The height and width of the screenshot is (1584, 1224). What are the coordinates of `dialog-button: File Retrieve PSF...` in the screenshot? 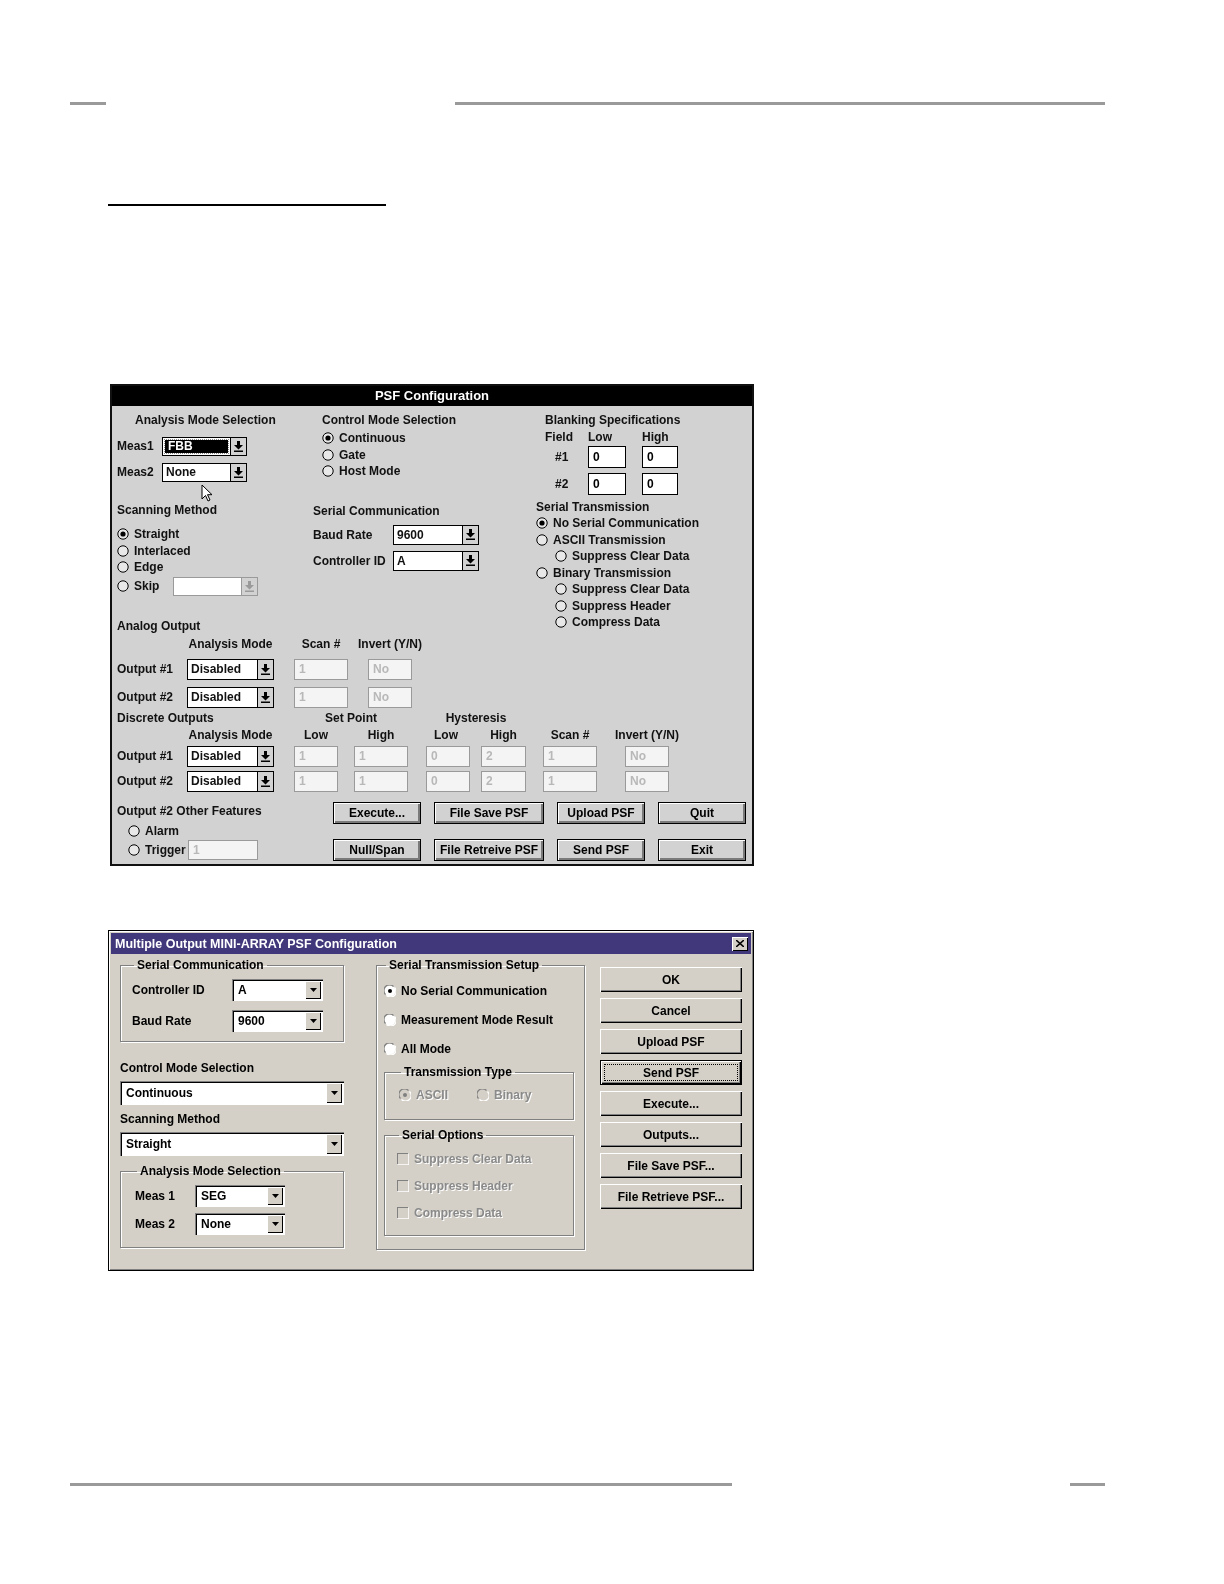 It's located at (671, 1196).